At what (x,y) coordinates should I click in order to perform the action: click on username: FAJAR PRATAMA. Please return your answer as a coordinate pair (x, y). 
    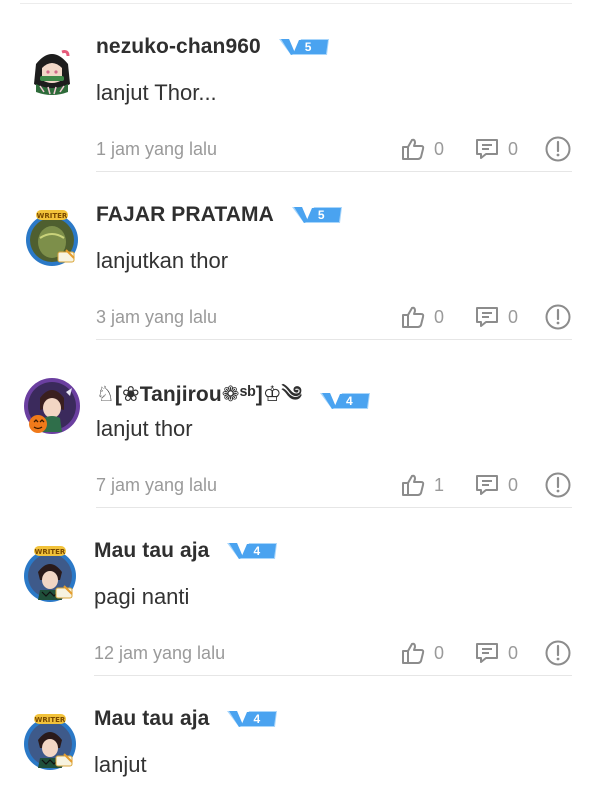
    Looking at the image, I should click on (185, 215).